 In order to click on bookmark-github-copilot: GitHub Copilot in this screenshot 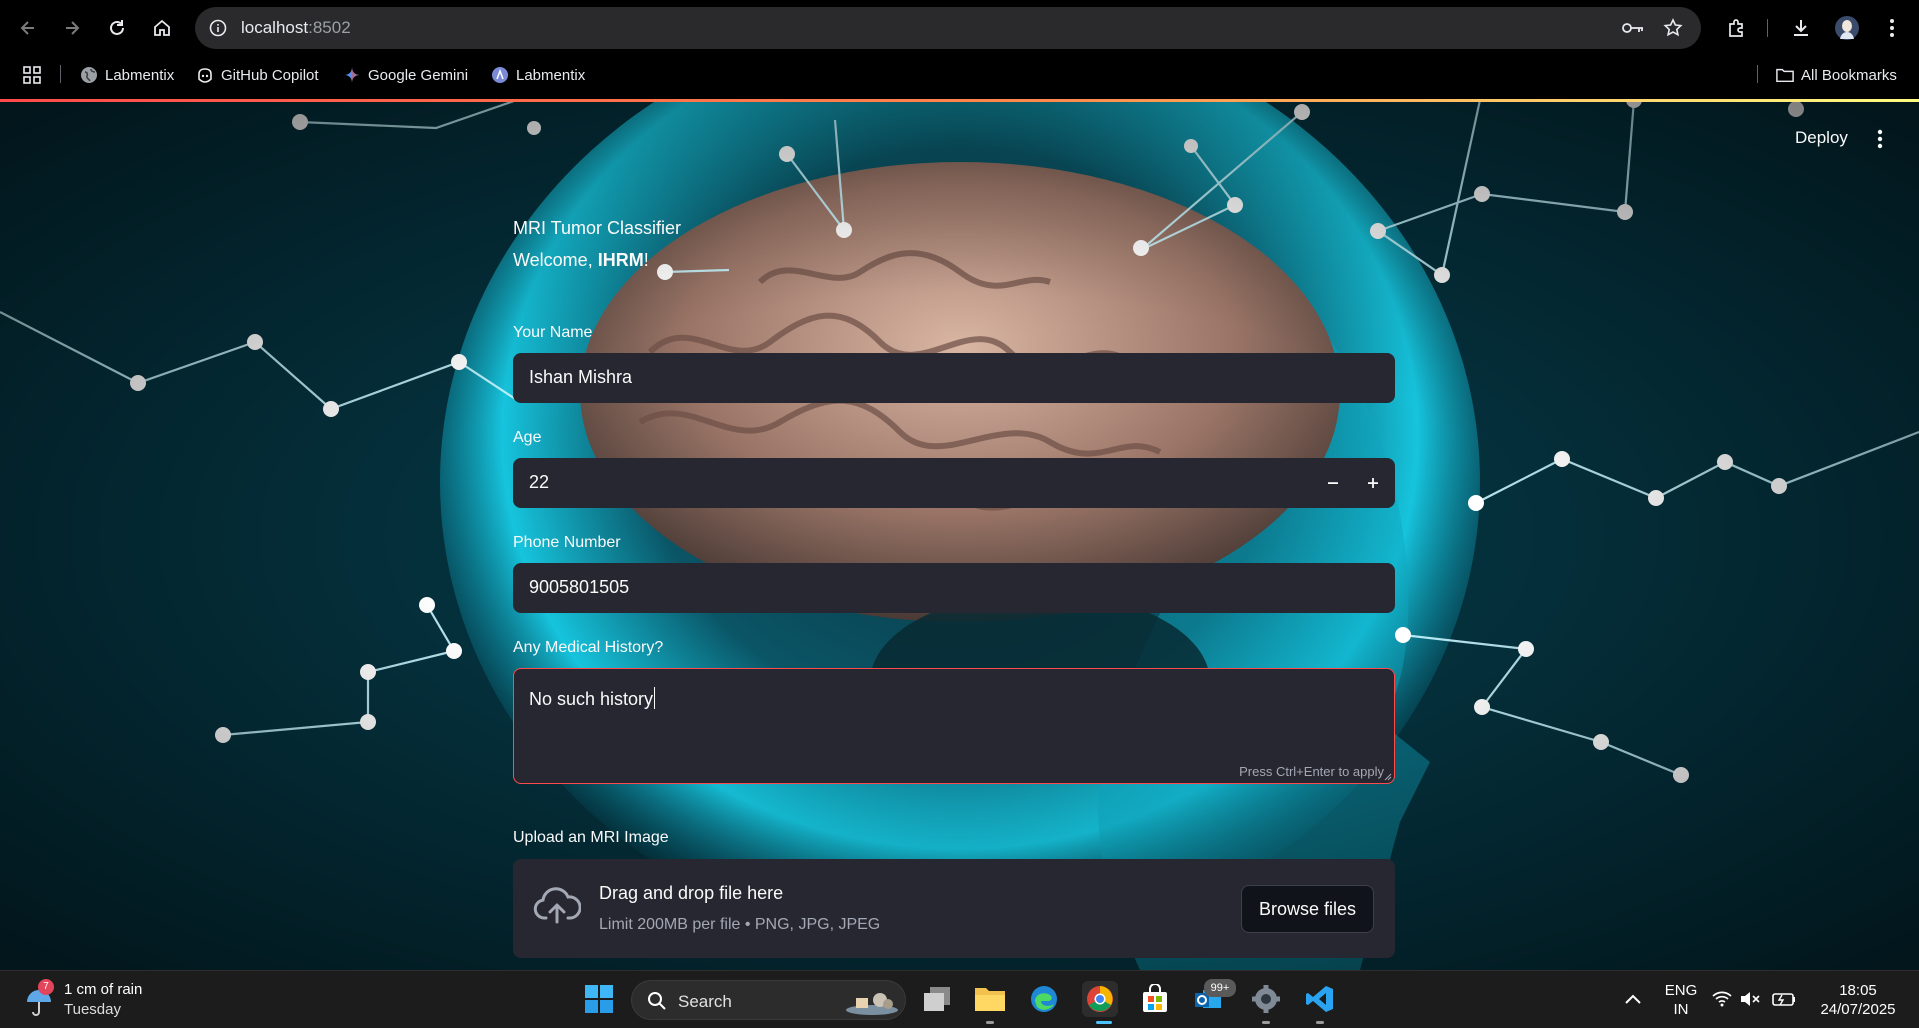, I will do `click(257, 75)`.